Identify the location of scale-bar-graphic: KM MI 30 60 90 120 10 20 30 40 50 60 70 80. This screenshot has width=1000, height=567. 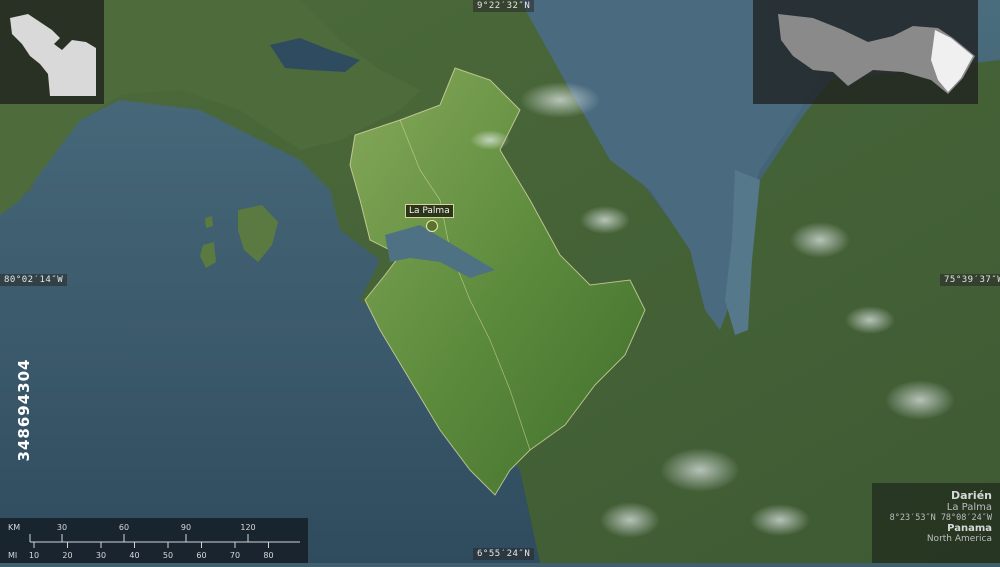
(154, 541).